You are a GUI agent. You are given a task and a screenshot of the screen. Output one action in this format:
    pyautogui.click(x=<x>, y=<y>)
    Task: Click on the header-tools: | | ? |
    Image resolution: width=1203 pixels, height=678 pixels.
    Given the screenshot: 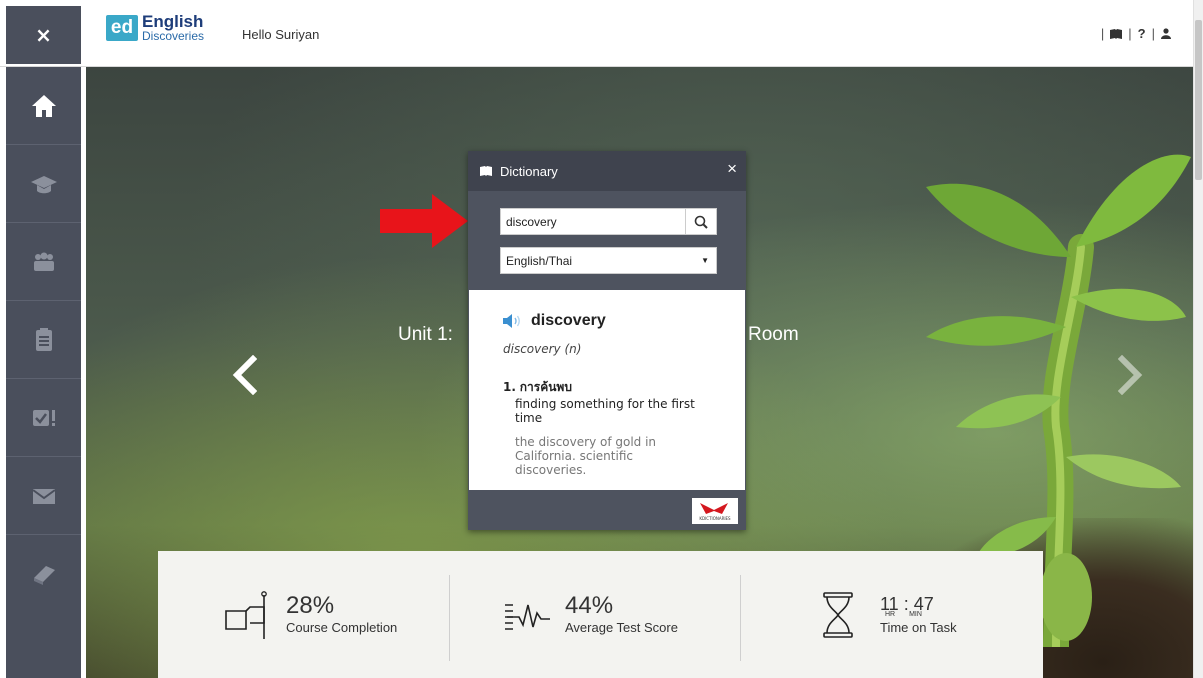 What is the action you would take?
    pyautogui.click(x=1136, y=33)
    